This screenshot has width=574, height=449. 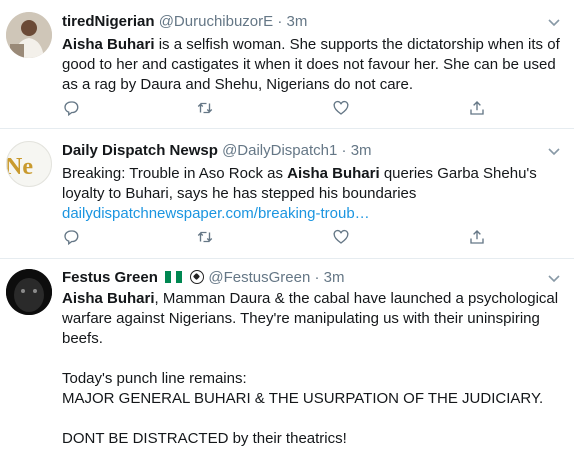 What do you see at coordinates (197, 277) in the screenshot?
I see `soccer-ball-icon` at bounding box center [197, 277].